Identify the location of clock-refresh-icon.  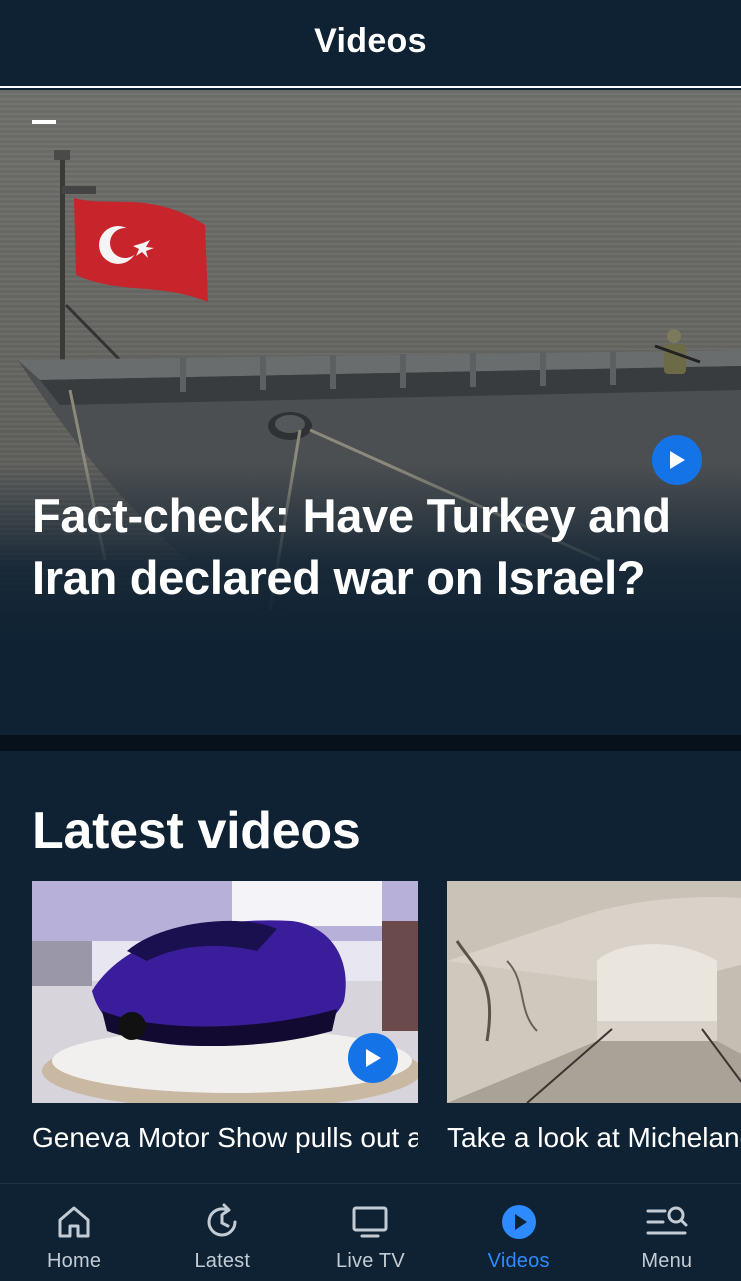
(222, 1222).